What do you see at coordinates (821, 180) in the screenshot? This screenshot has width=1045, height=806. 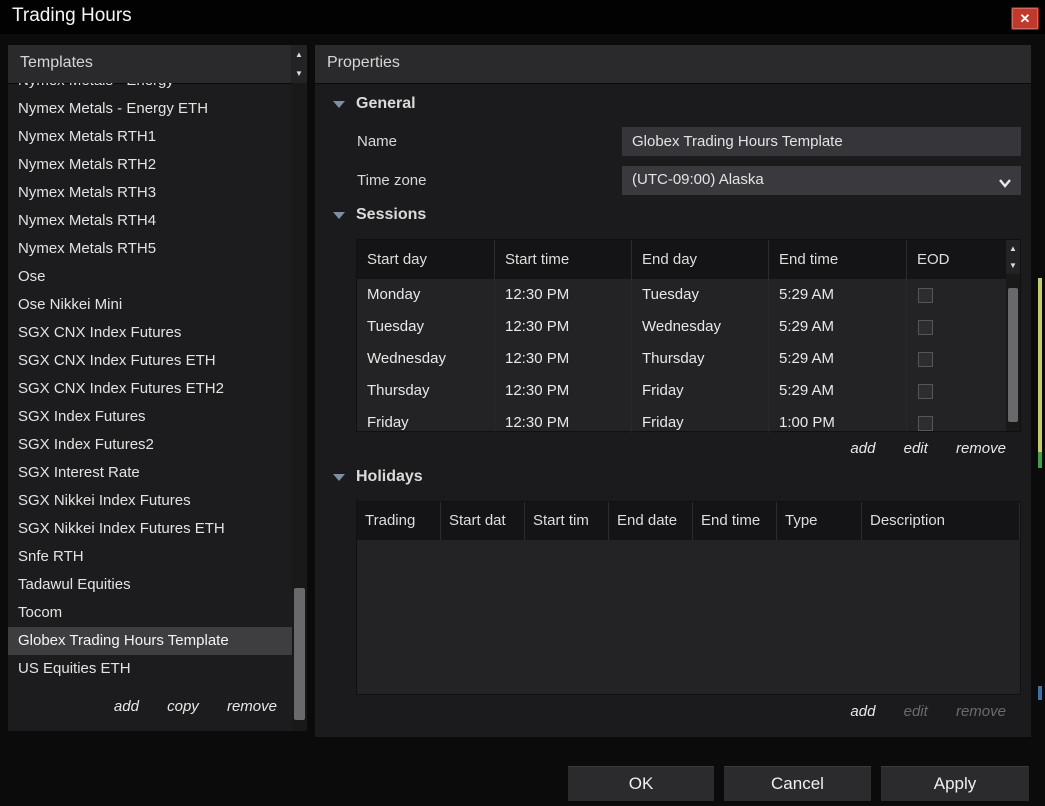 I see `timezone-dropdown: (UTC-09:00) Alaska` at bounding box center [821, 180].